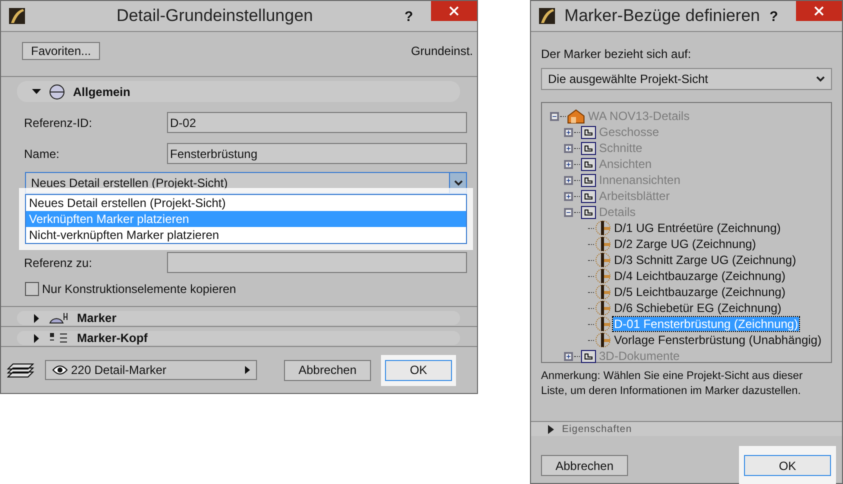 The image size is (843, 484). Describe the element at coordinates (59, 123) in the screenshot. I see `field-label: Referenz-ID:` at that location.